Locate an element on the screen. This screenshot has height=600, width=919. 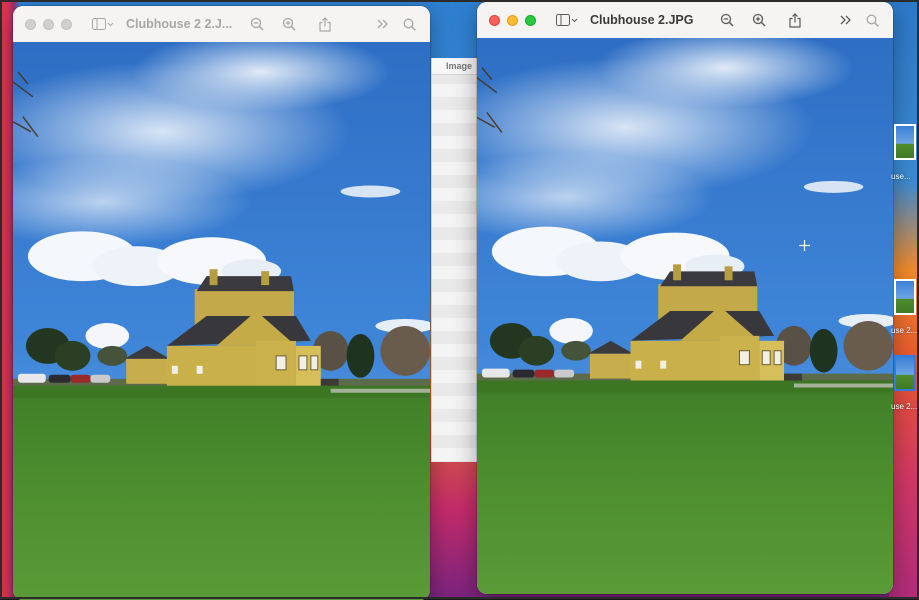
column-header: Image is located at coordinates (454, 66).